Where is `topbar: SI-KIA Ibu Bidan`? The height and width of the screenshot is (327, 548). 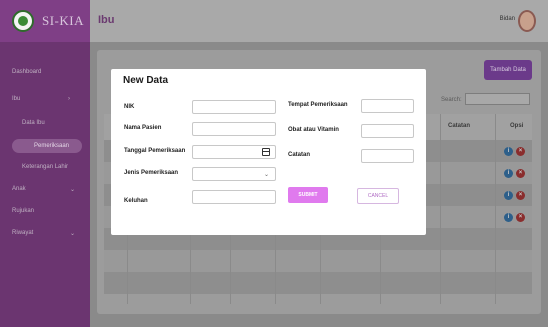 topbar: SI-KIA Ibu Bidan is located at coordinates (274, 21).